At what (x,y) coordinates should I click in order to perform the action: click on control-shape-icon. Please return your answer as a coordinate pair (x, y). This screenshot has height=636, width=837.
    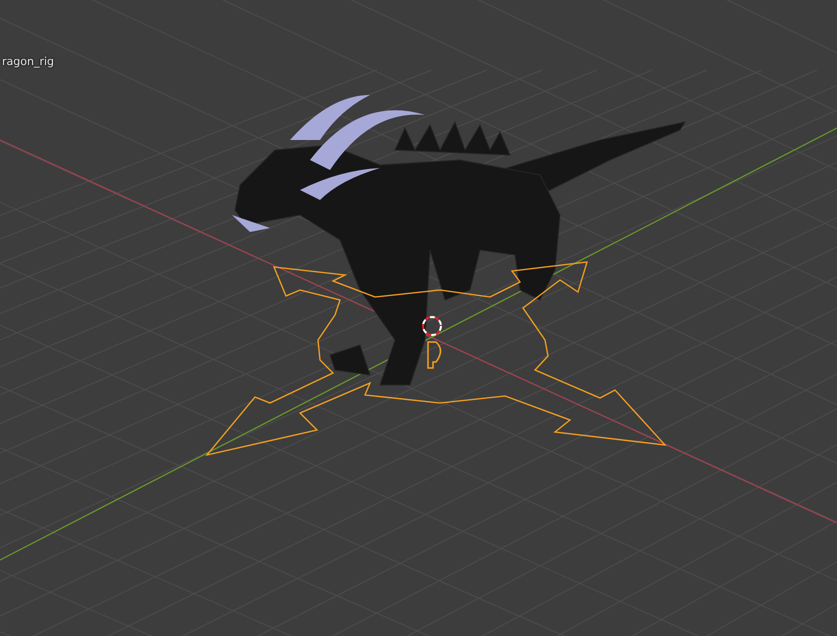
    Looking at the image, I should click on (434, 355).